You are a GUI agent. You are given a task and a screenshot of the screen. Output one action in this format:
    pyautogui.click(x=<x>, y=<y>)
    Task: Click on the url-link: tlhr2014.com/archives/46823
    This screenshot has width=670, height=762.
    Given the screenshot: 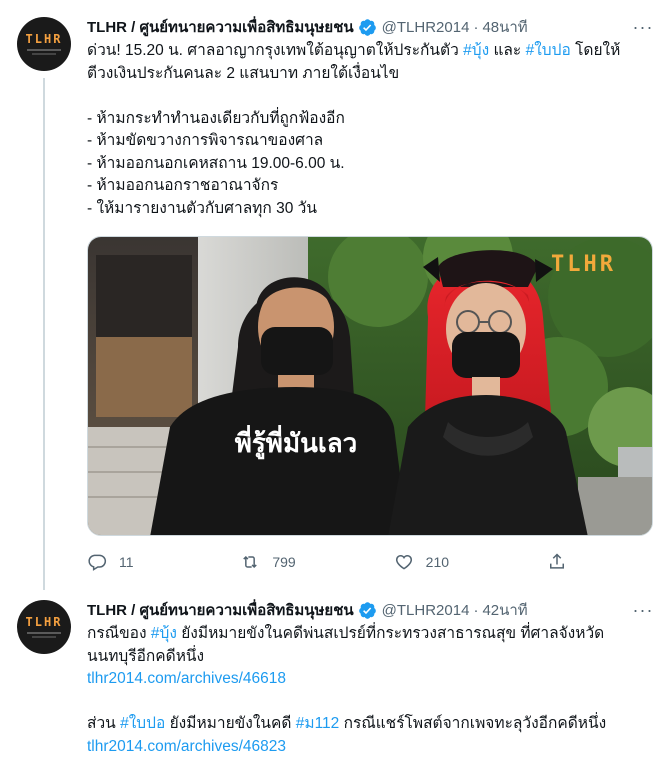 What is the action you would take?
    pyautogui.click(x=186, y=746)
    